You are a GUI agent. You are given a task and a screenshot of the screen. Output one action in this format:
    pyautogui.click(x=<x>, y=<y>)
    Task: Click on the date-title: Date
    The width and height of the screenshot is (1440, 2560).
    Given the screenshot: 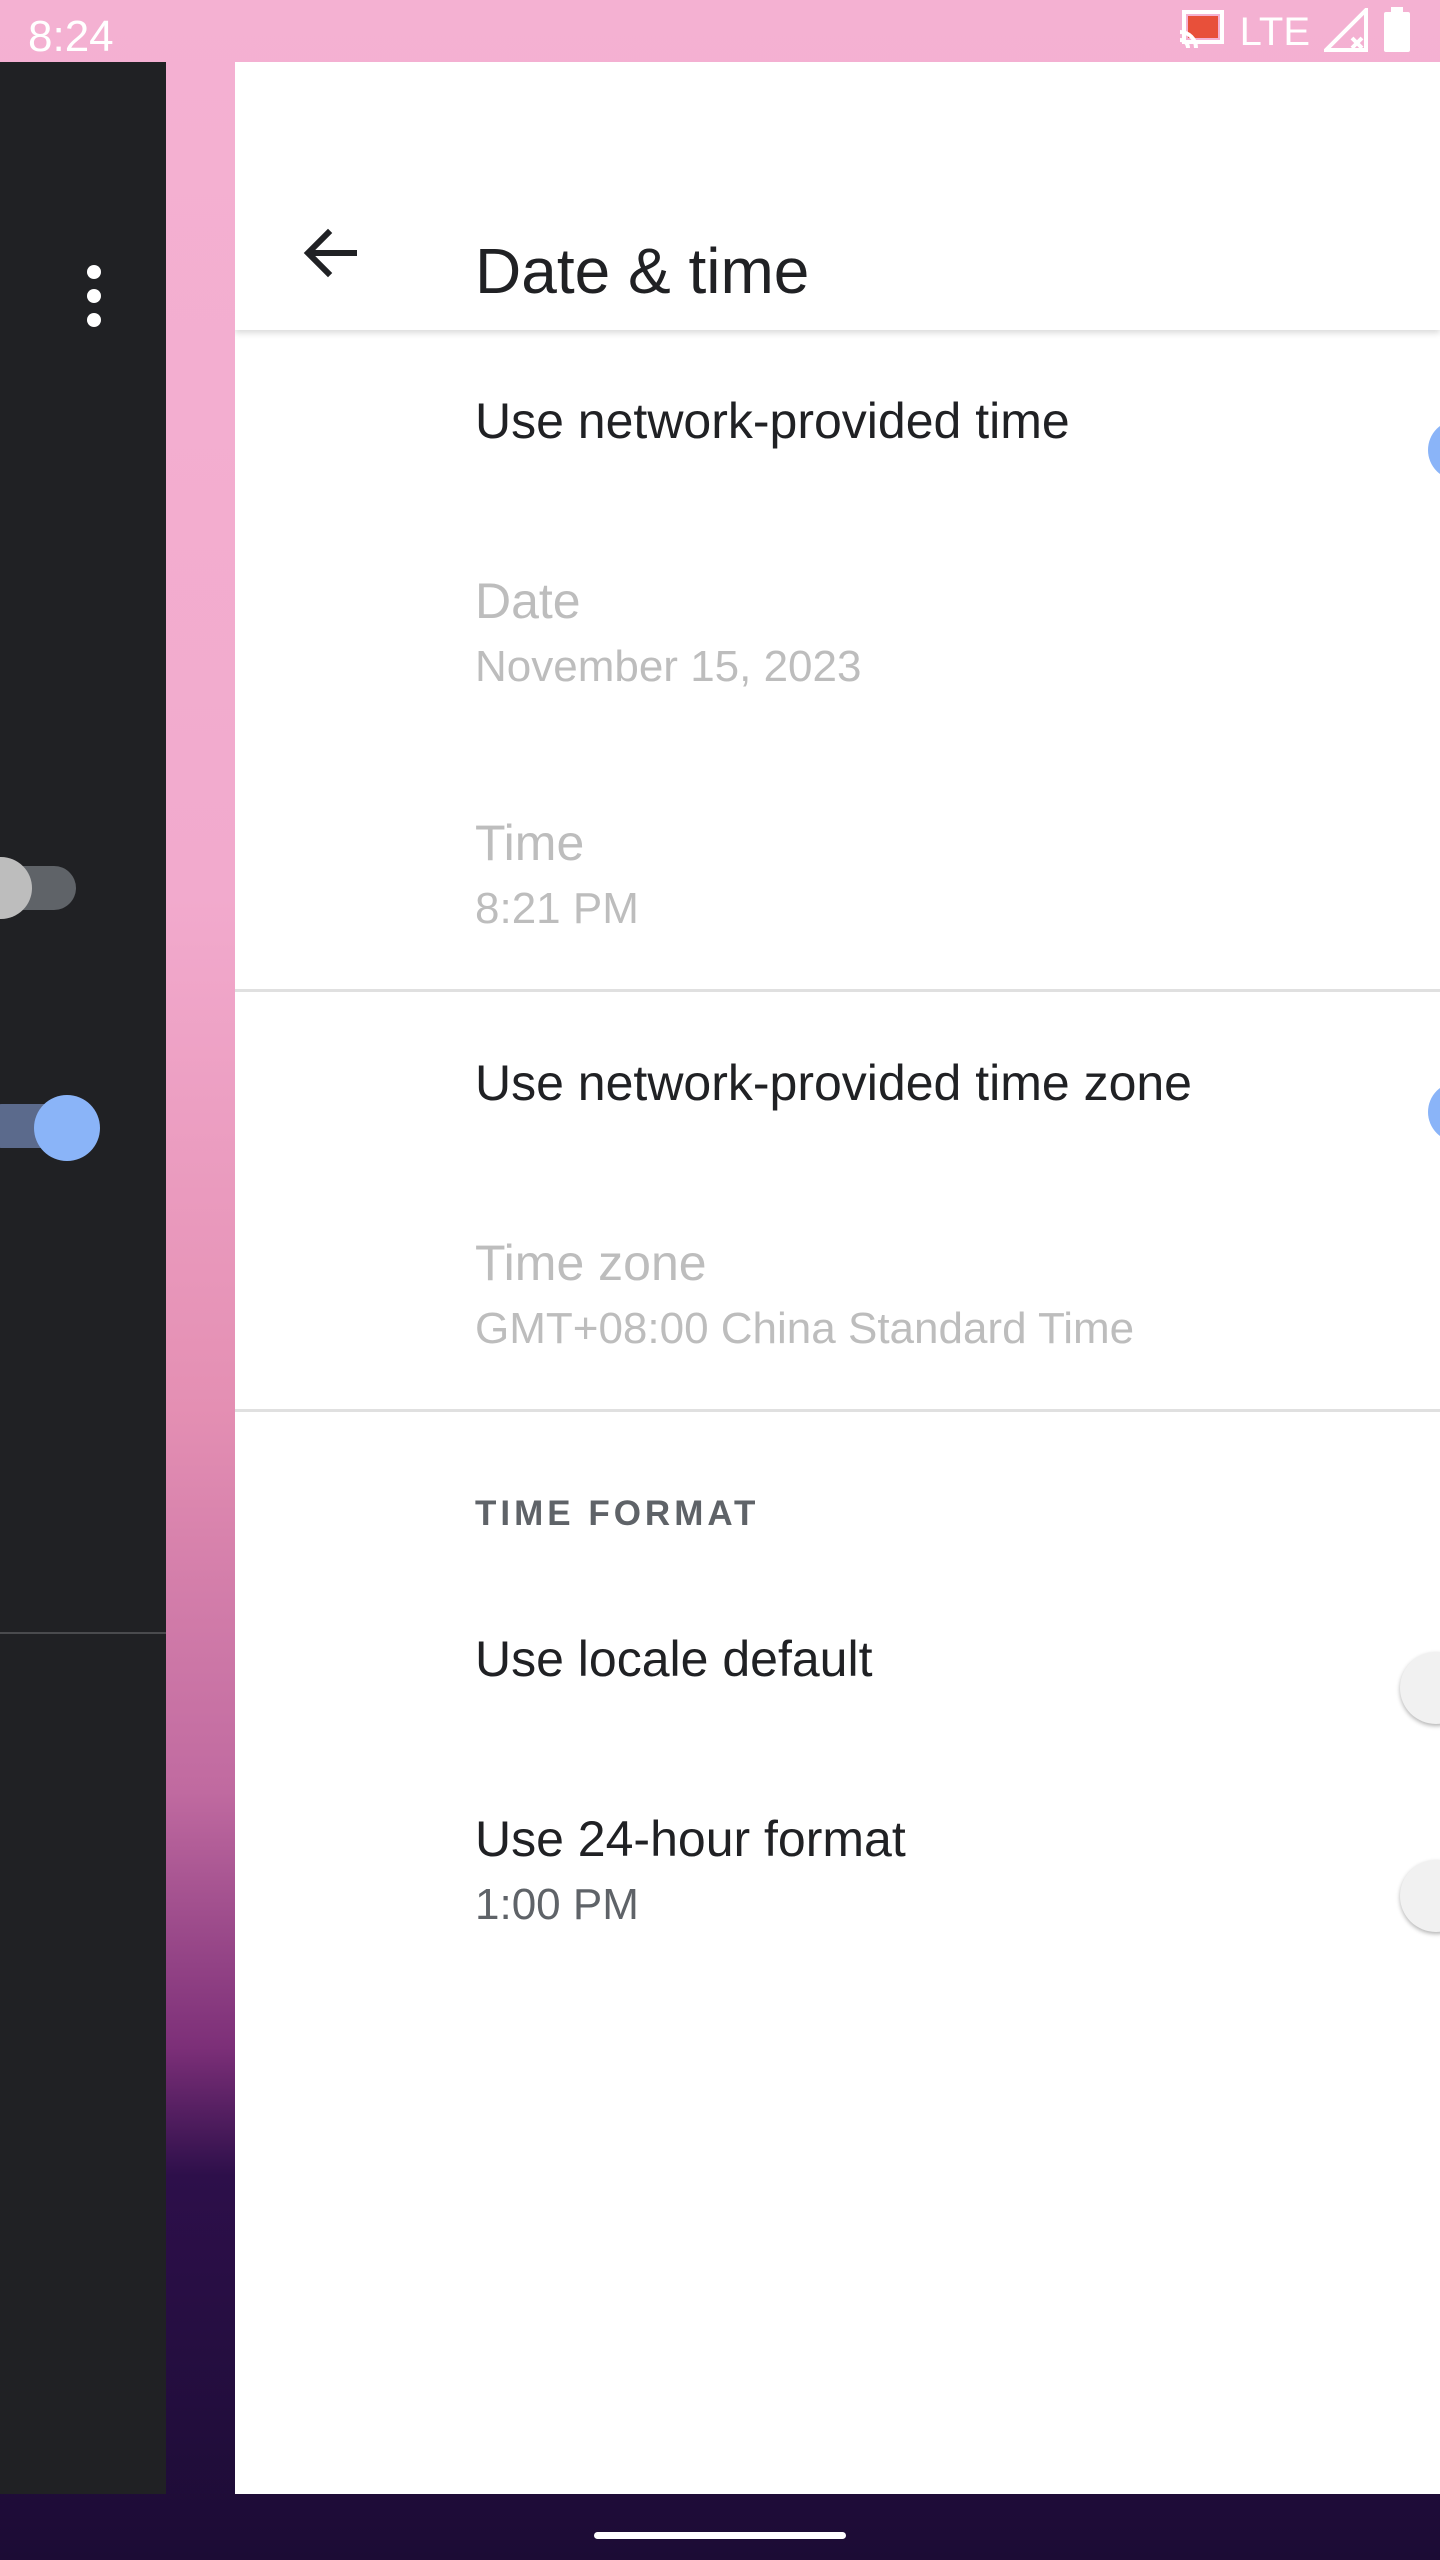 What is the action you would take?
    pyautogui.click(x=528, y=601)
    